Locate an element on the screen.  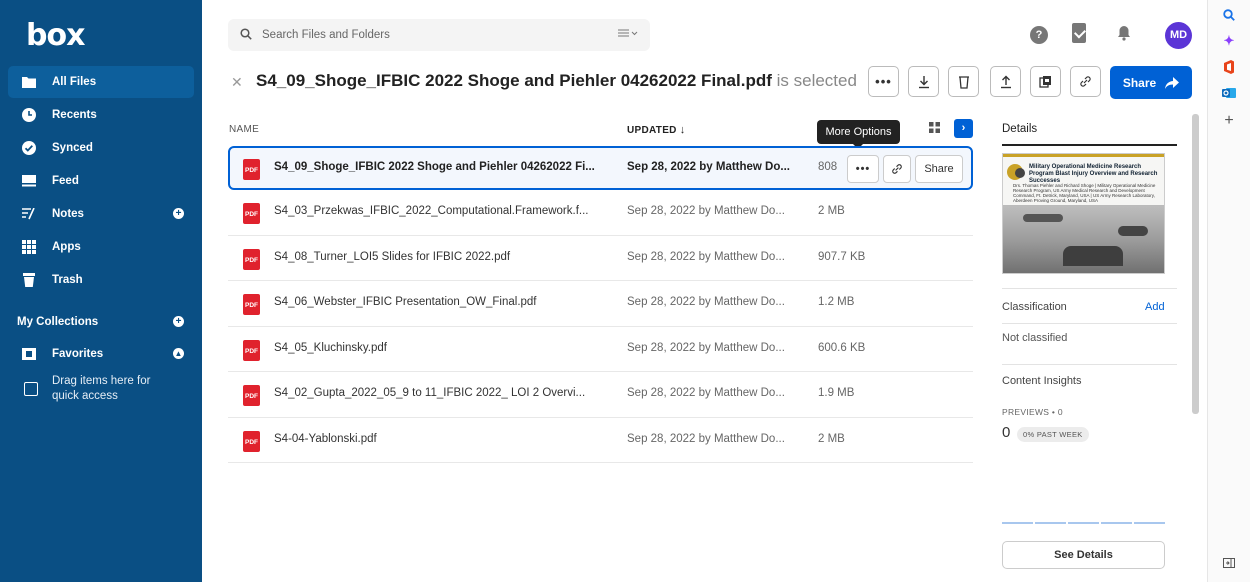
office-icon is located at coordinates (1229, 67).